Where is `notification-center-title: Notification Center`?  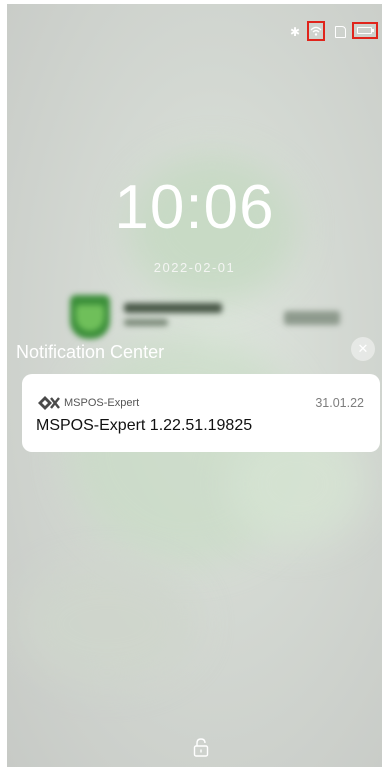 notification-center-title: Notification Center is located at coordinates (90, 352).